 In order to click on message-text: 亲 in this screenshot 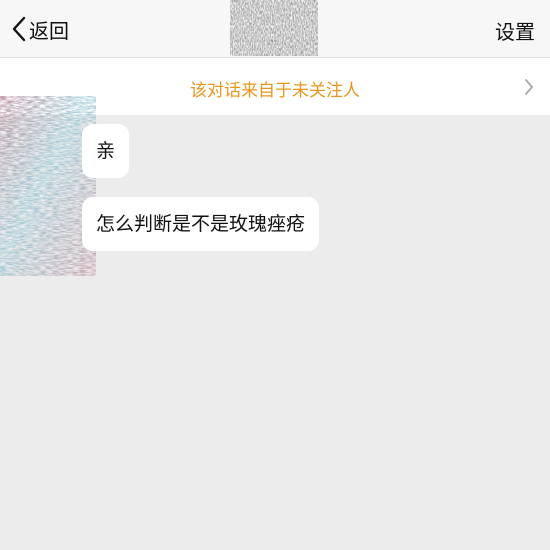, I will do `click(106, 151)`.